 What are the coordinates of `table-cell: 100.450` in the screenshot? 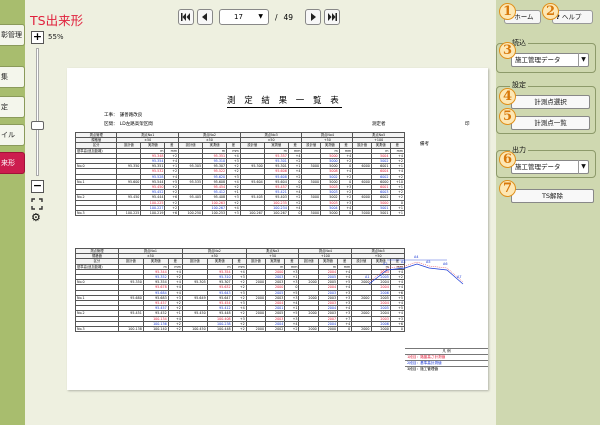 It's located at (194, 329).